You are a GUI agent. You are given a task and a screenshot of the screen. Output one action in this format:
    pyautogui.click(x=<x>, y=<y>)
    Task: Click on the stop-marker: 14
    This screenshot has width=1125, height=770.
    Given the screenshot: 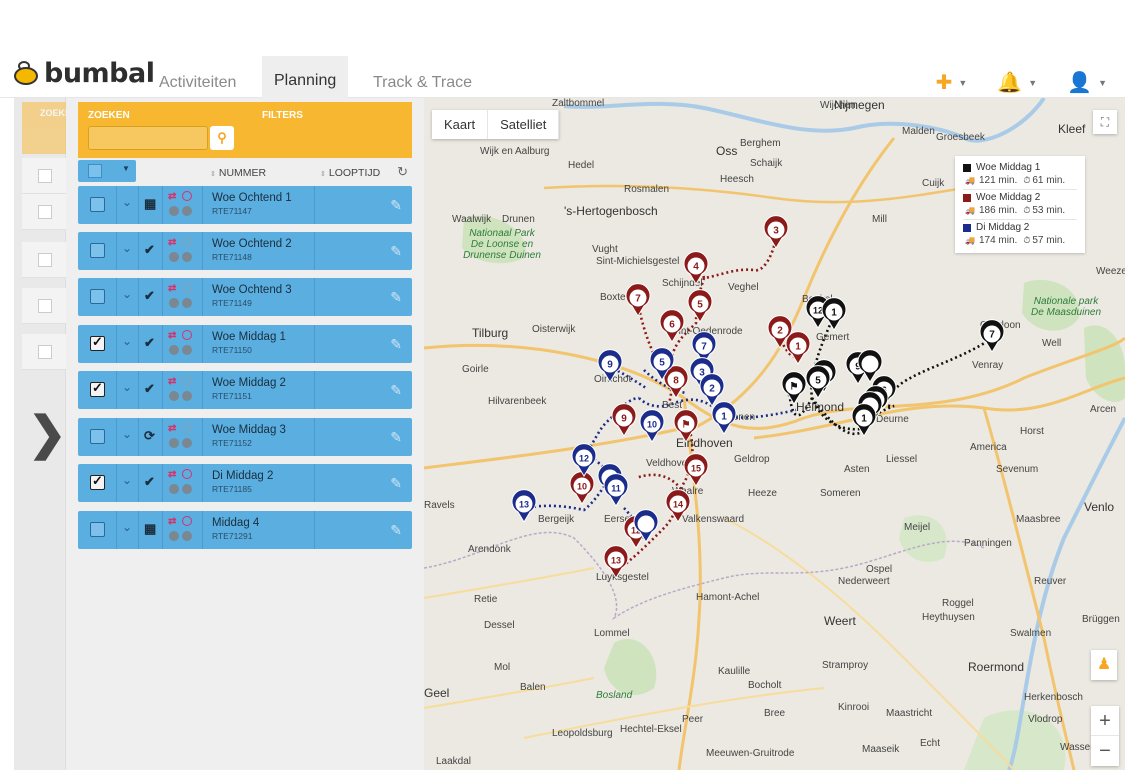 What is the action you would take?
    pyautogui.click(x=678, y=506)
    